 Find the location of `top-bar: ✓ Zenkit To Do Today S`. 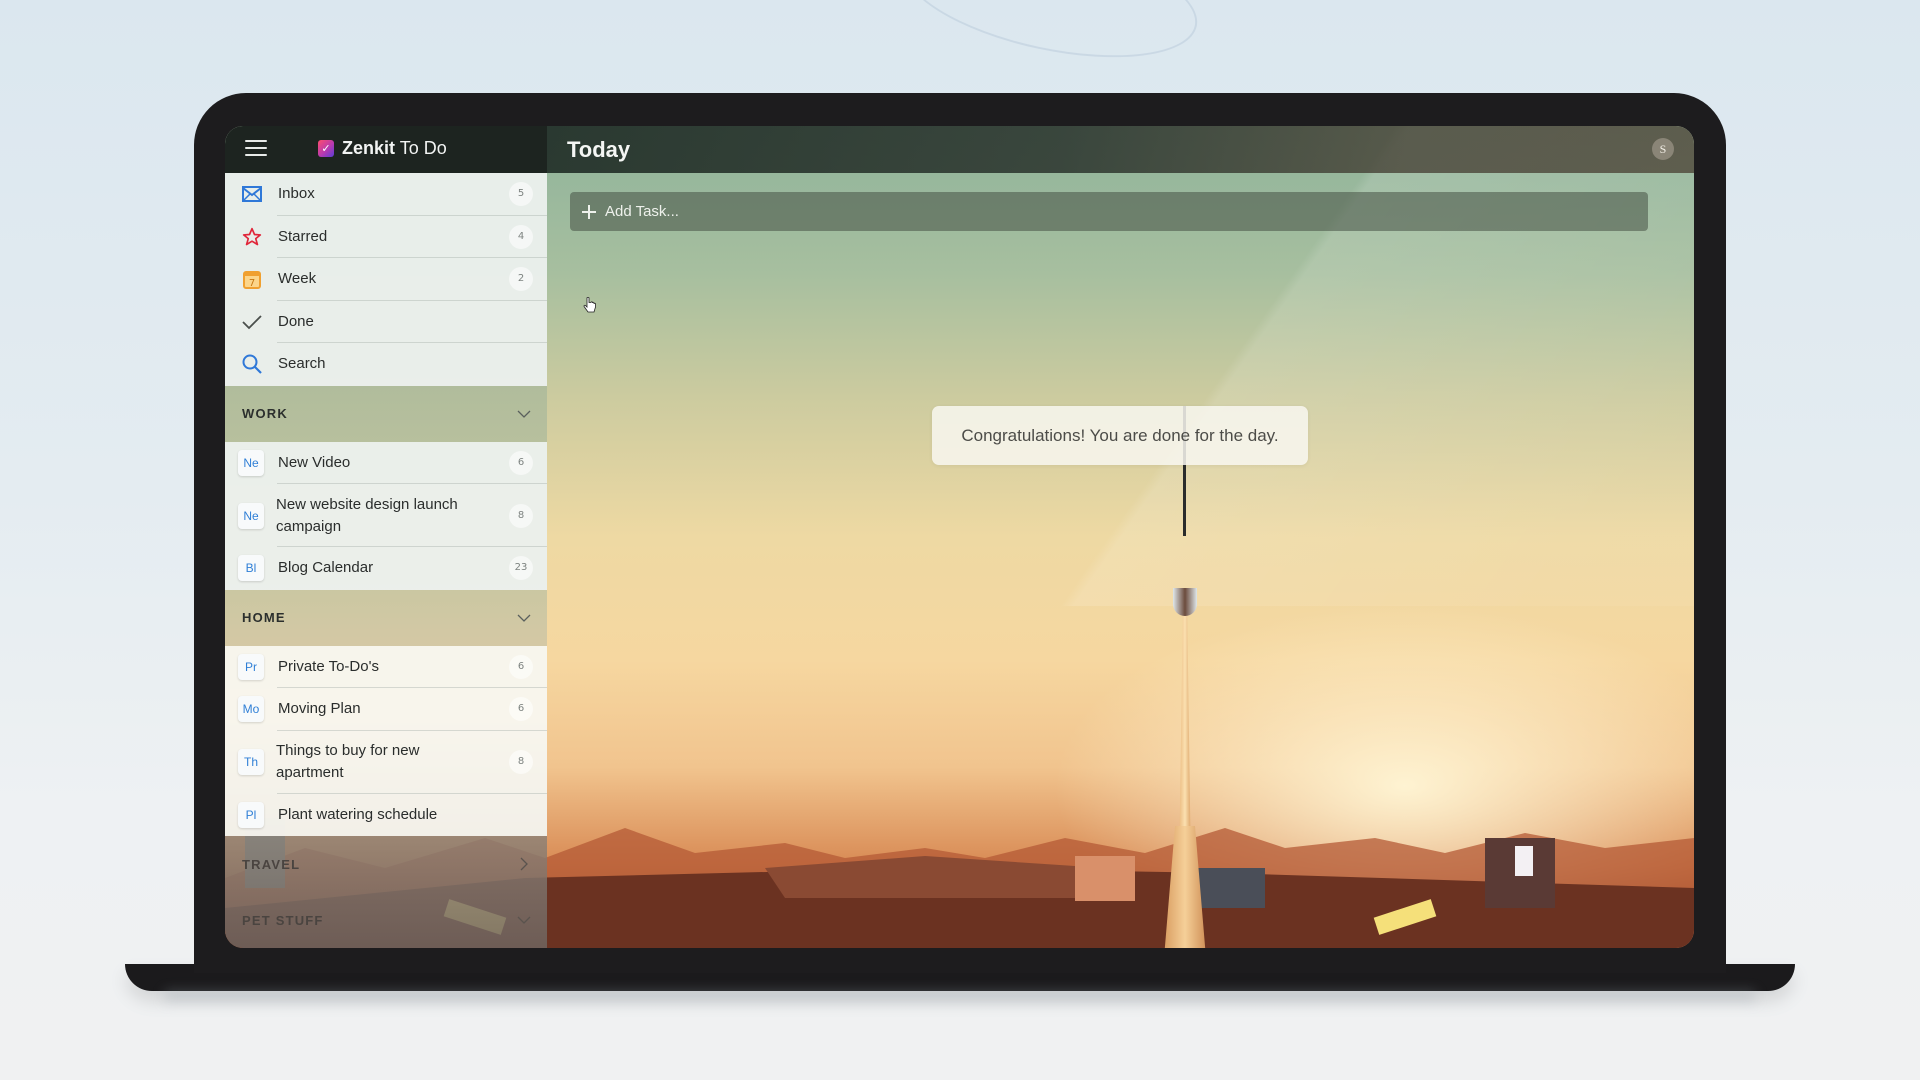

top-bar: ✓ Zenkit To Do Today S is located at coordinates (959, 149).